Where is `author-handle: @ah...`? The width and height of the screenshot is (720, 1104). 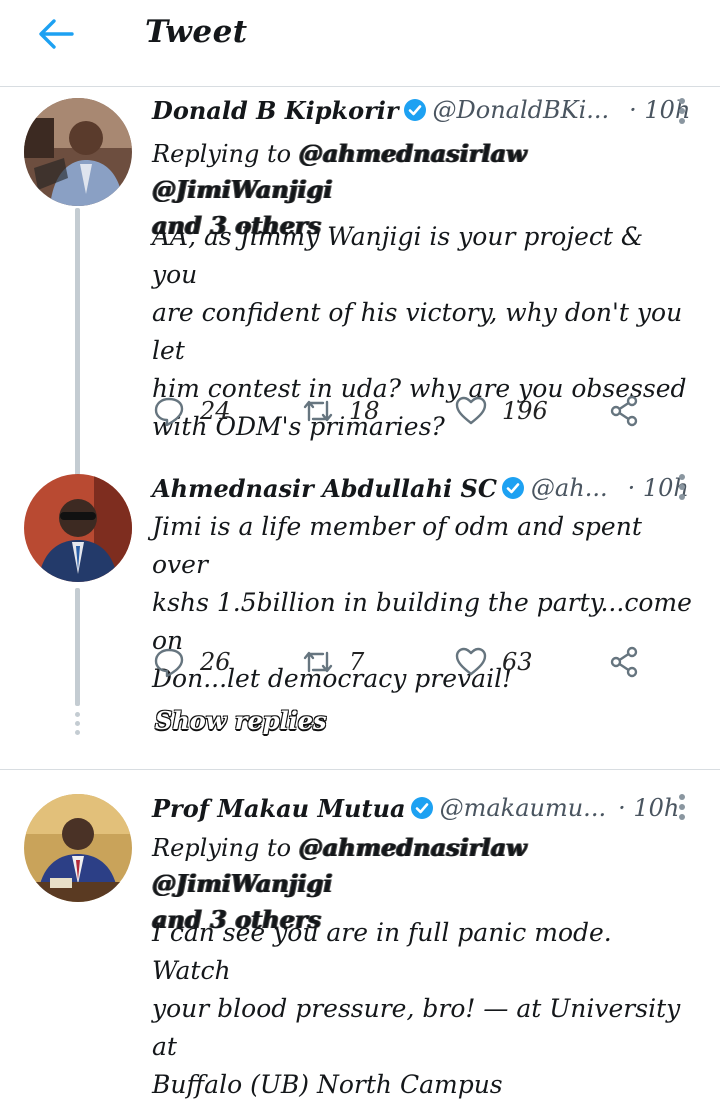 author-handle: @ah... is located at coordinates (569, 488).